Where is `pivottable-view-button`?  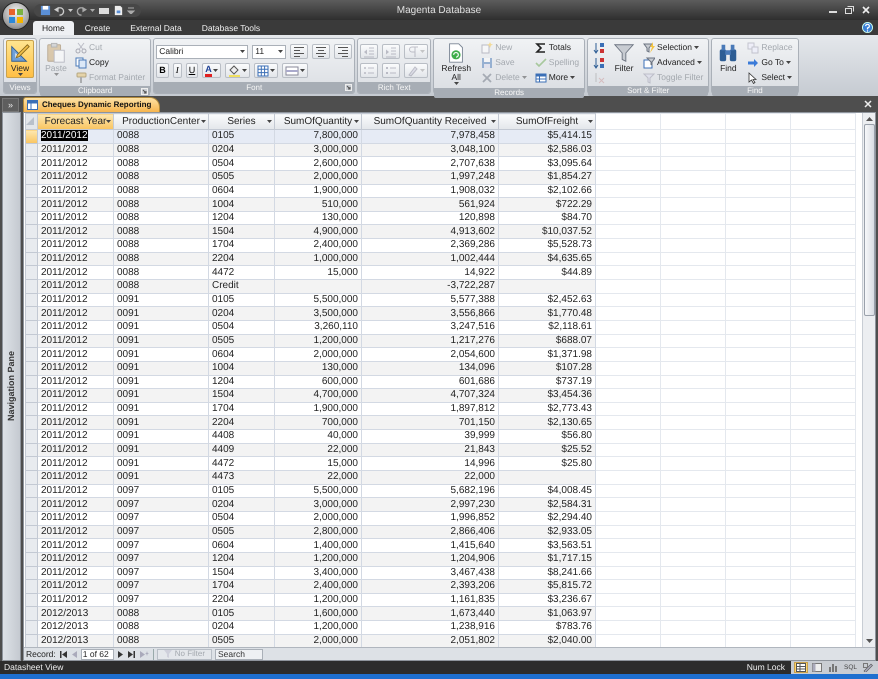 pivottable-view-button is located at coordinates (817, 667).